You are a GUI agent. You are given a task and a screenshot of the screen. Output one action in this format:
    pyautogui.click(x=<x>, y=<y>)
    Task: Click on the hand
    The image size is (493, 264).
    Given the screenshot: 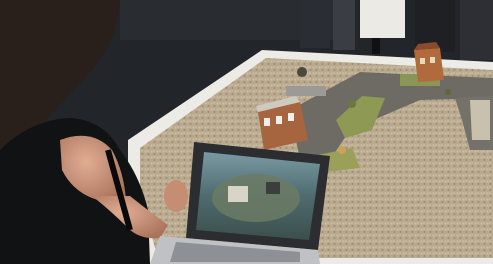 What is the action you would take?
    pyautogui.click(x=176, y=196)
    